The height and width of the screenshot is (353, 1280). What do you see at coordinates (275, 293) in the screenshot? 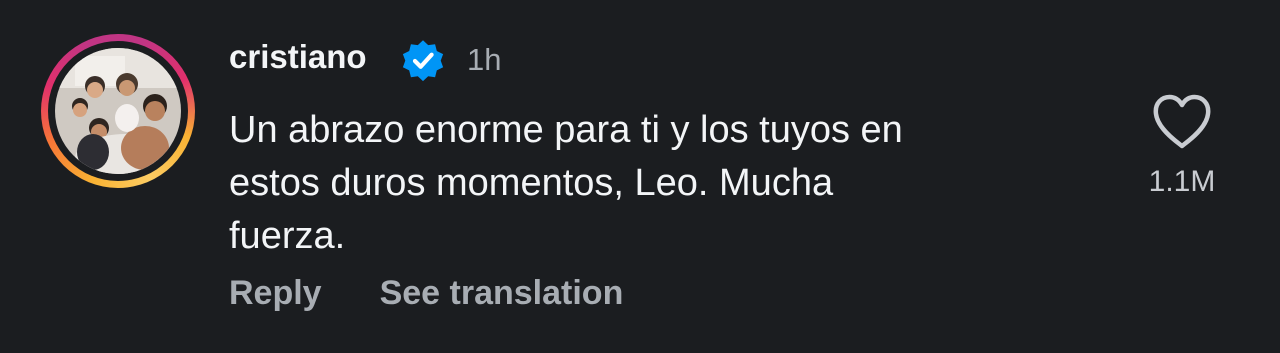
I see `reply-button: Reply` at bounding box center [275, 293].